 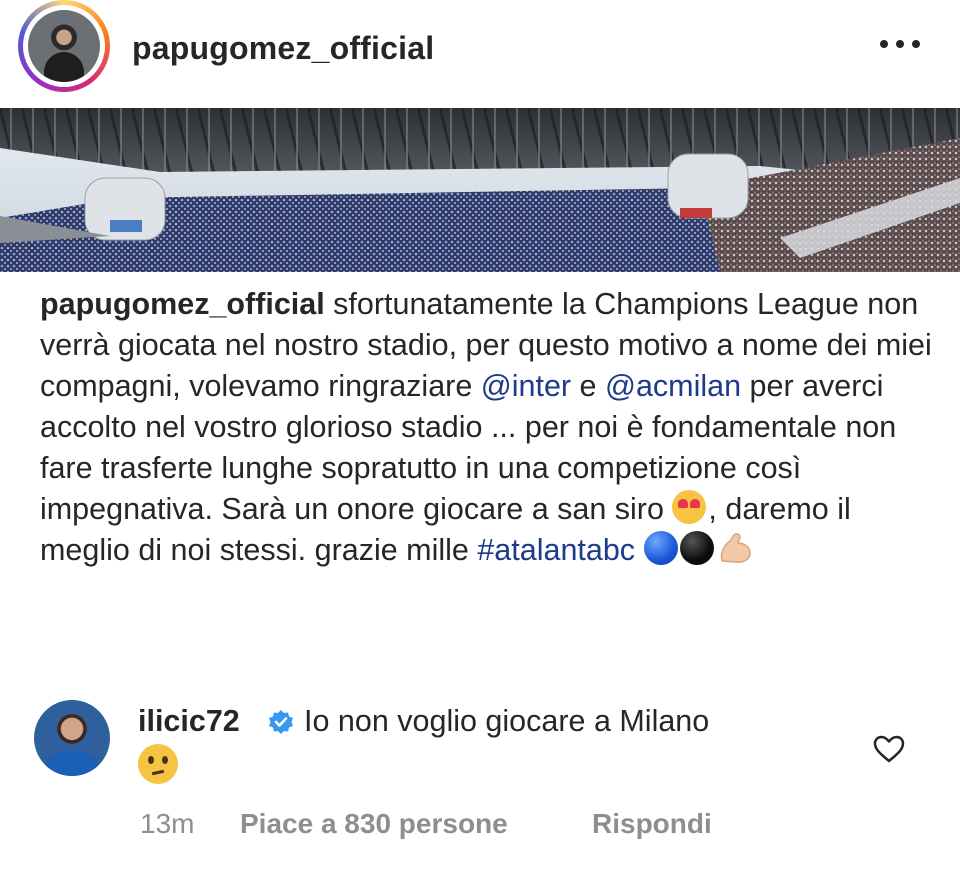 What do you see at coordinates (556, 550) in the screenshot?
I see `hashtag-atalantabc: #atalantabc` at bounding box center [556, 550].